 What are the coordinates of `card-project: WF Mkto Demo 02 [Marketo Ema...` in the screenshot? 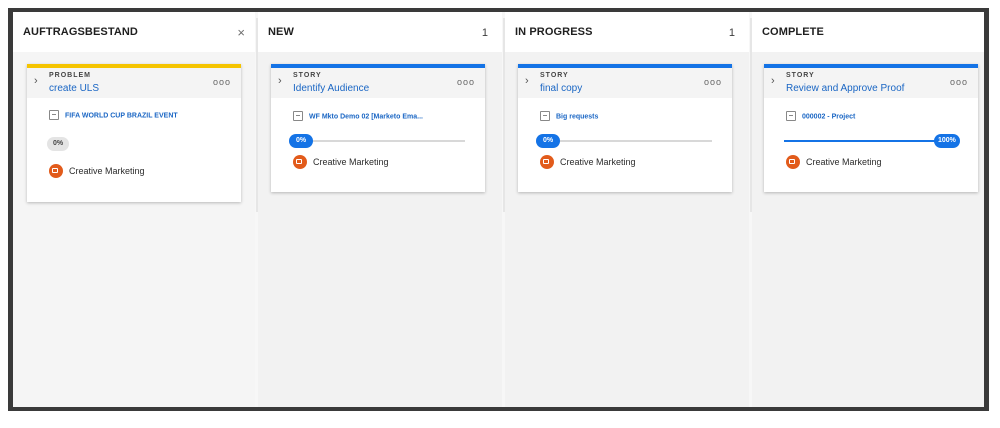 It's located at (358, 114).